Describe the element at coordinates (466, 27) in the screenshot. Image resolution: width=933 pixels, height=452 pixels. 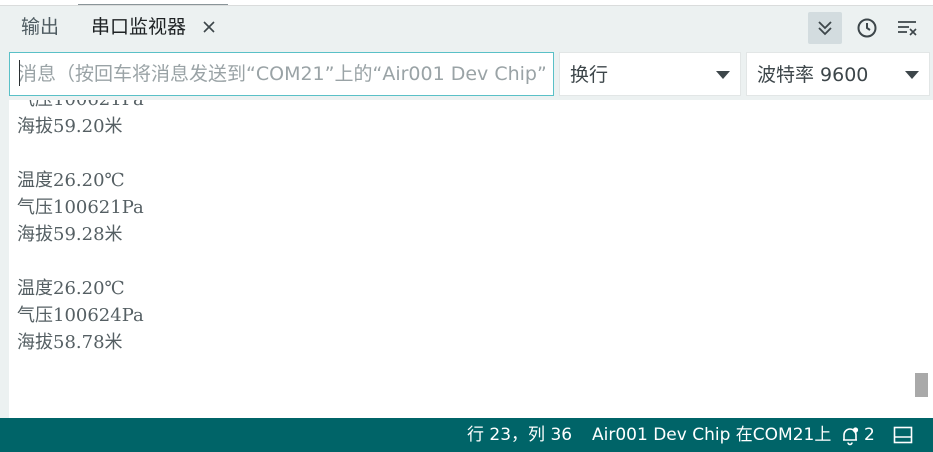
I see `panel-tabbar: 输出 串口监视器` at that location.